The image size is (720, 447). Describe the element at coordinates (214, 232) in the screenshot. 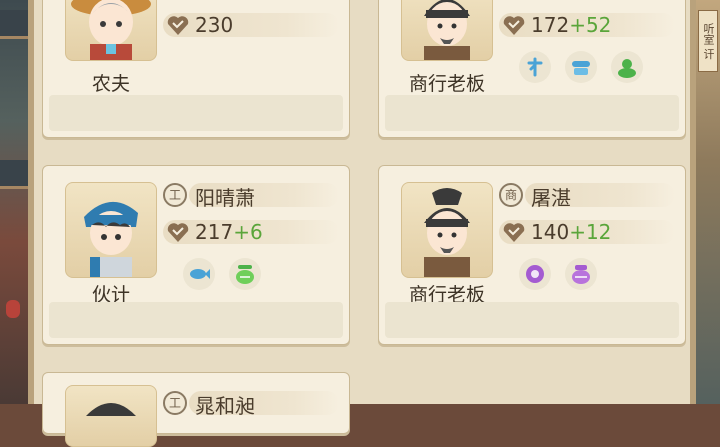

I see `stat-base: 217` at that location.